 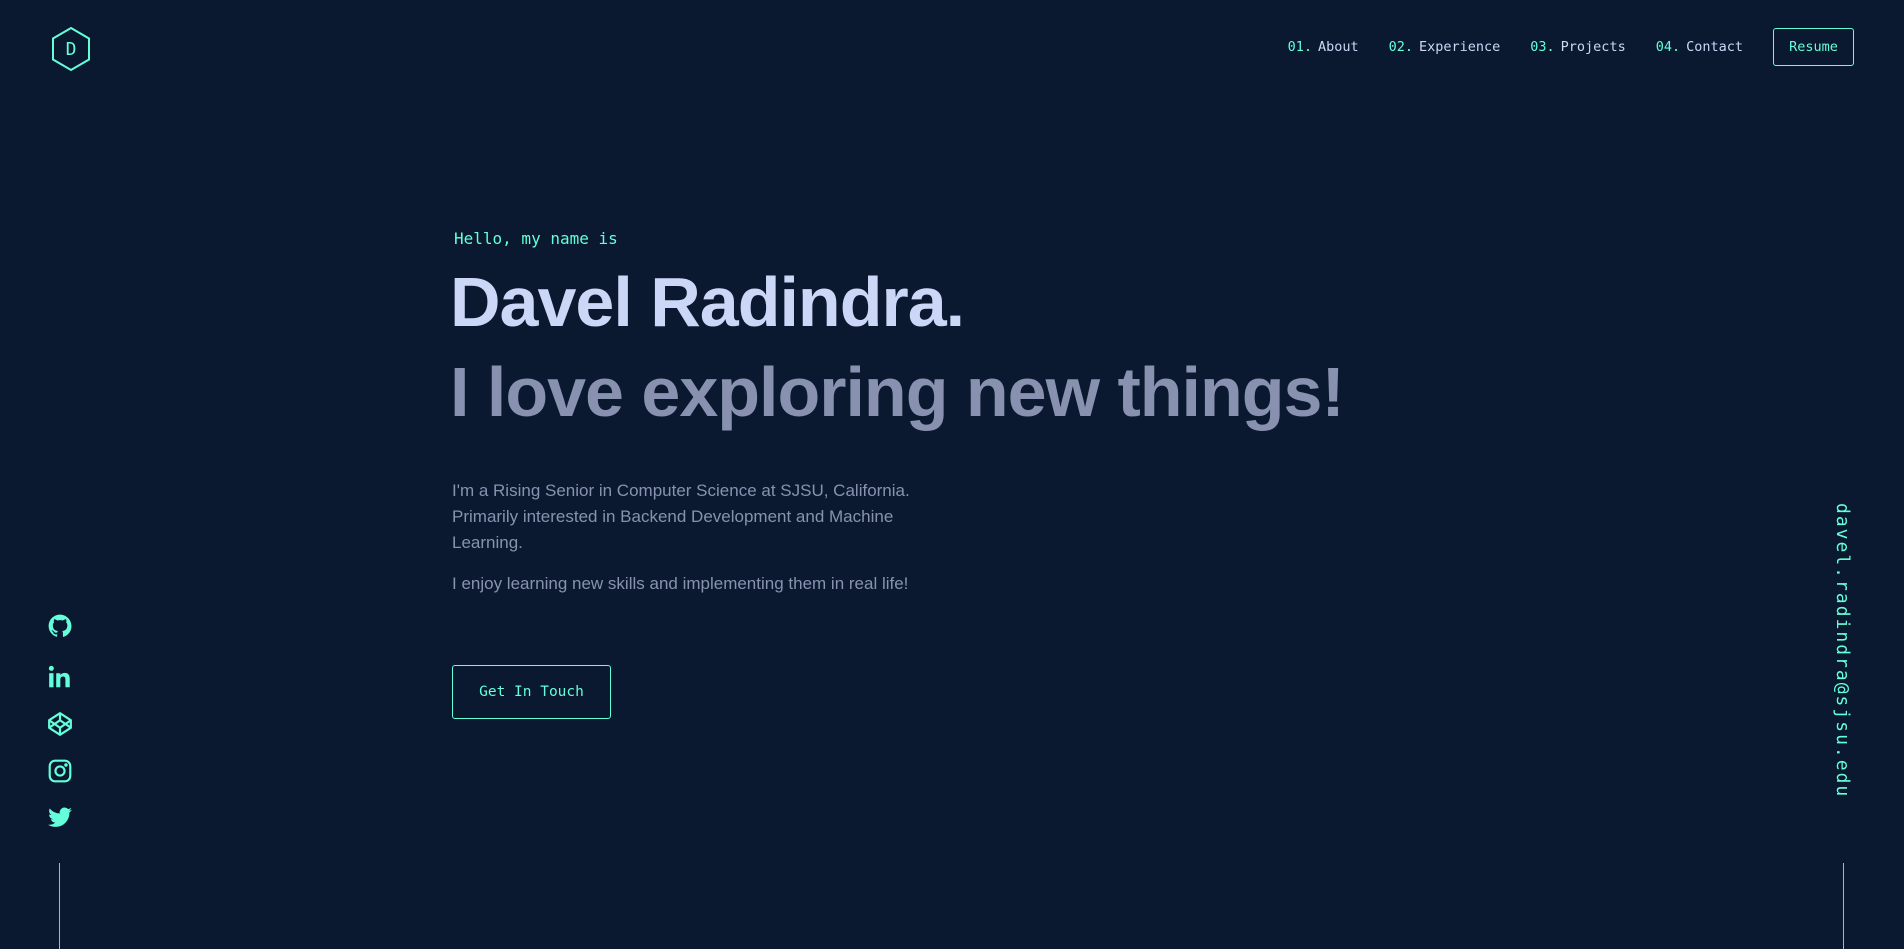 I want to click on nav-number: 03., so click(x=1542, y=47).